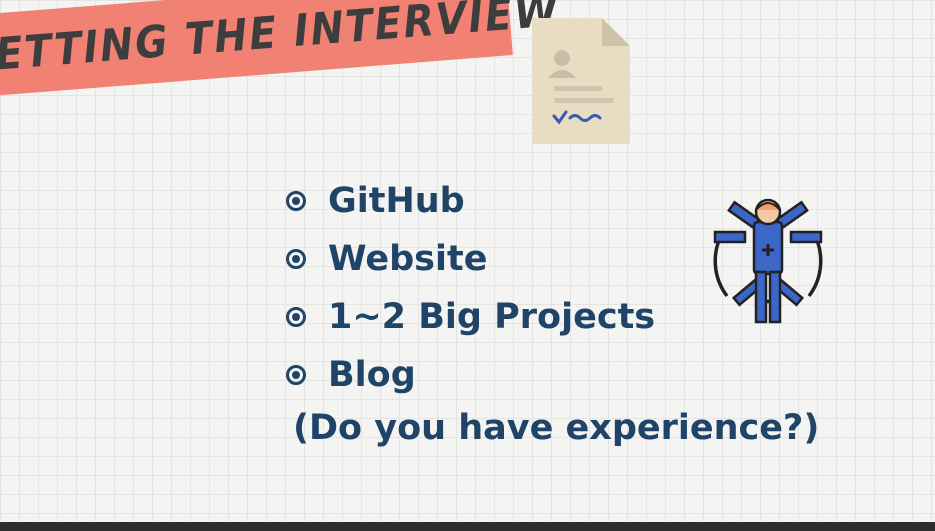  Describe the element at coordinates (372, 375) in the screenshot. I see `bullet-label: Blog` at that location.